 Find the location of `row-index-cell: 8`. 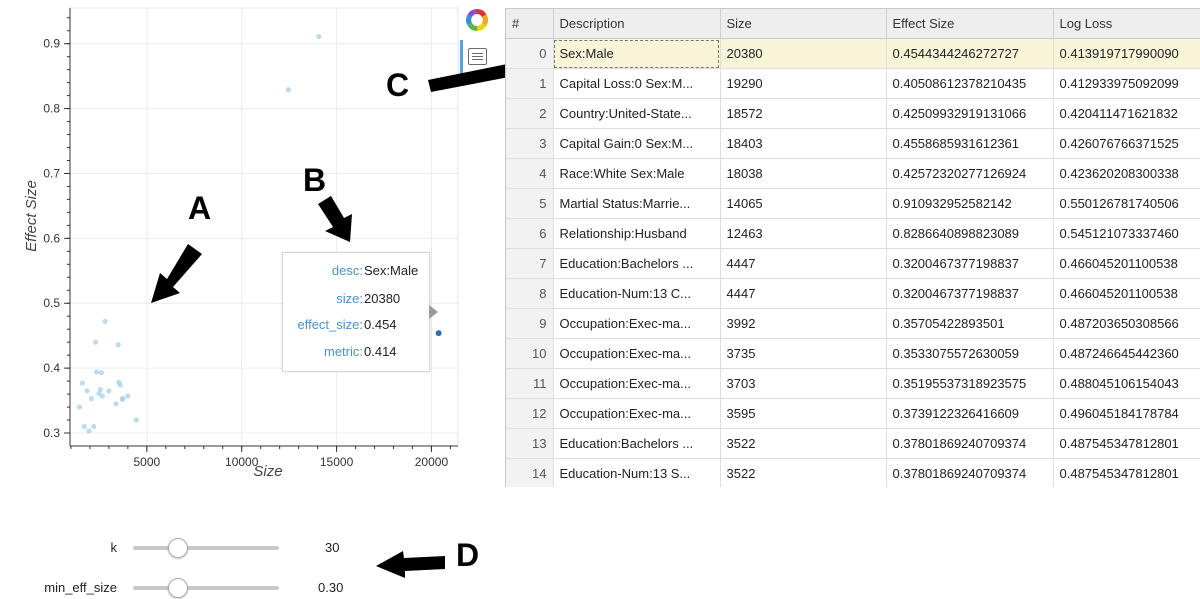

row-index-cell: 8 is located at coordinates (530, 293).